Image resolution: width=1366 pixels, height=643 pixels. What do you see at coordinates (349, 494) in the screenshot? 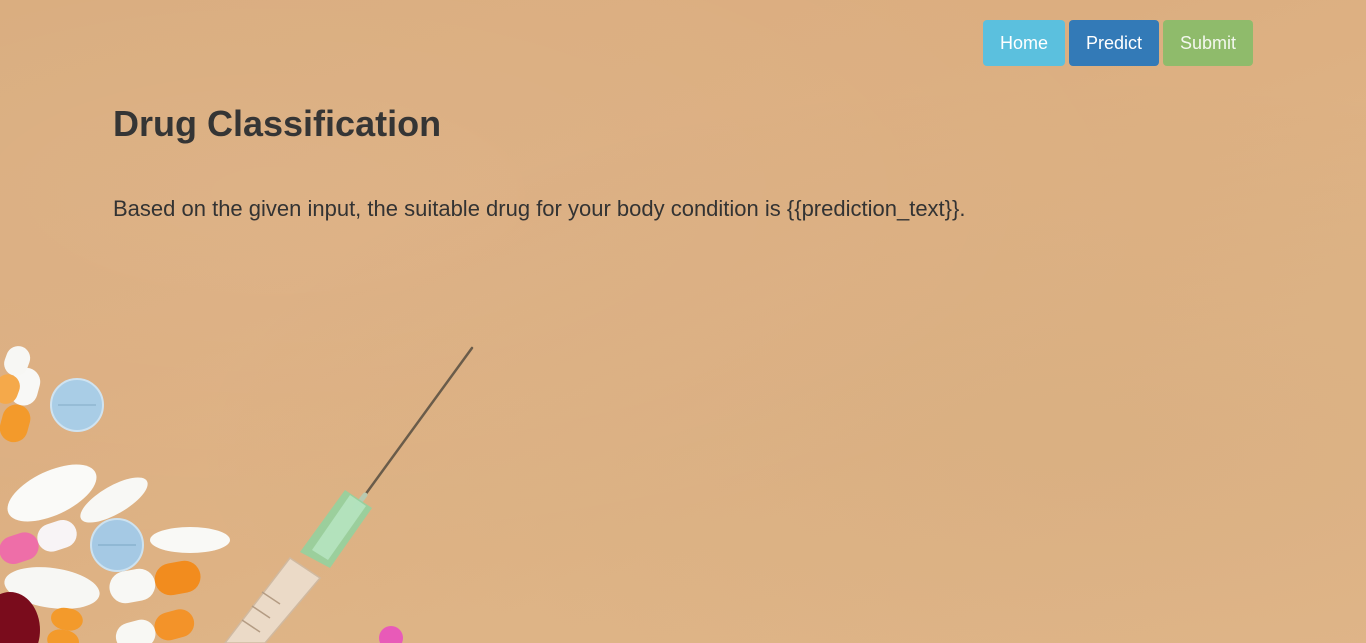
I see `syringe-icon` at bounding box center [349, 494].